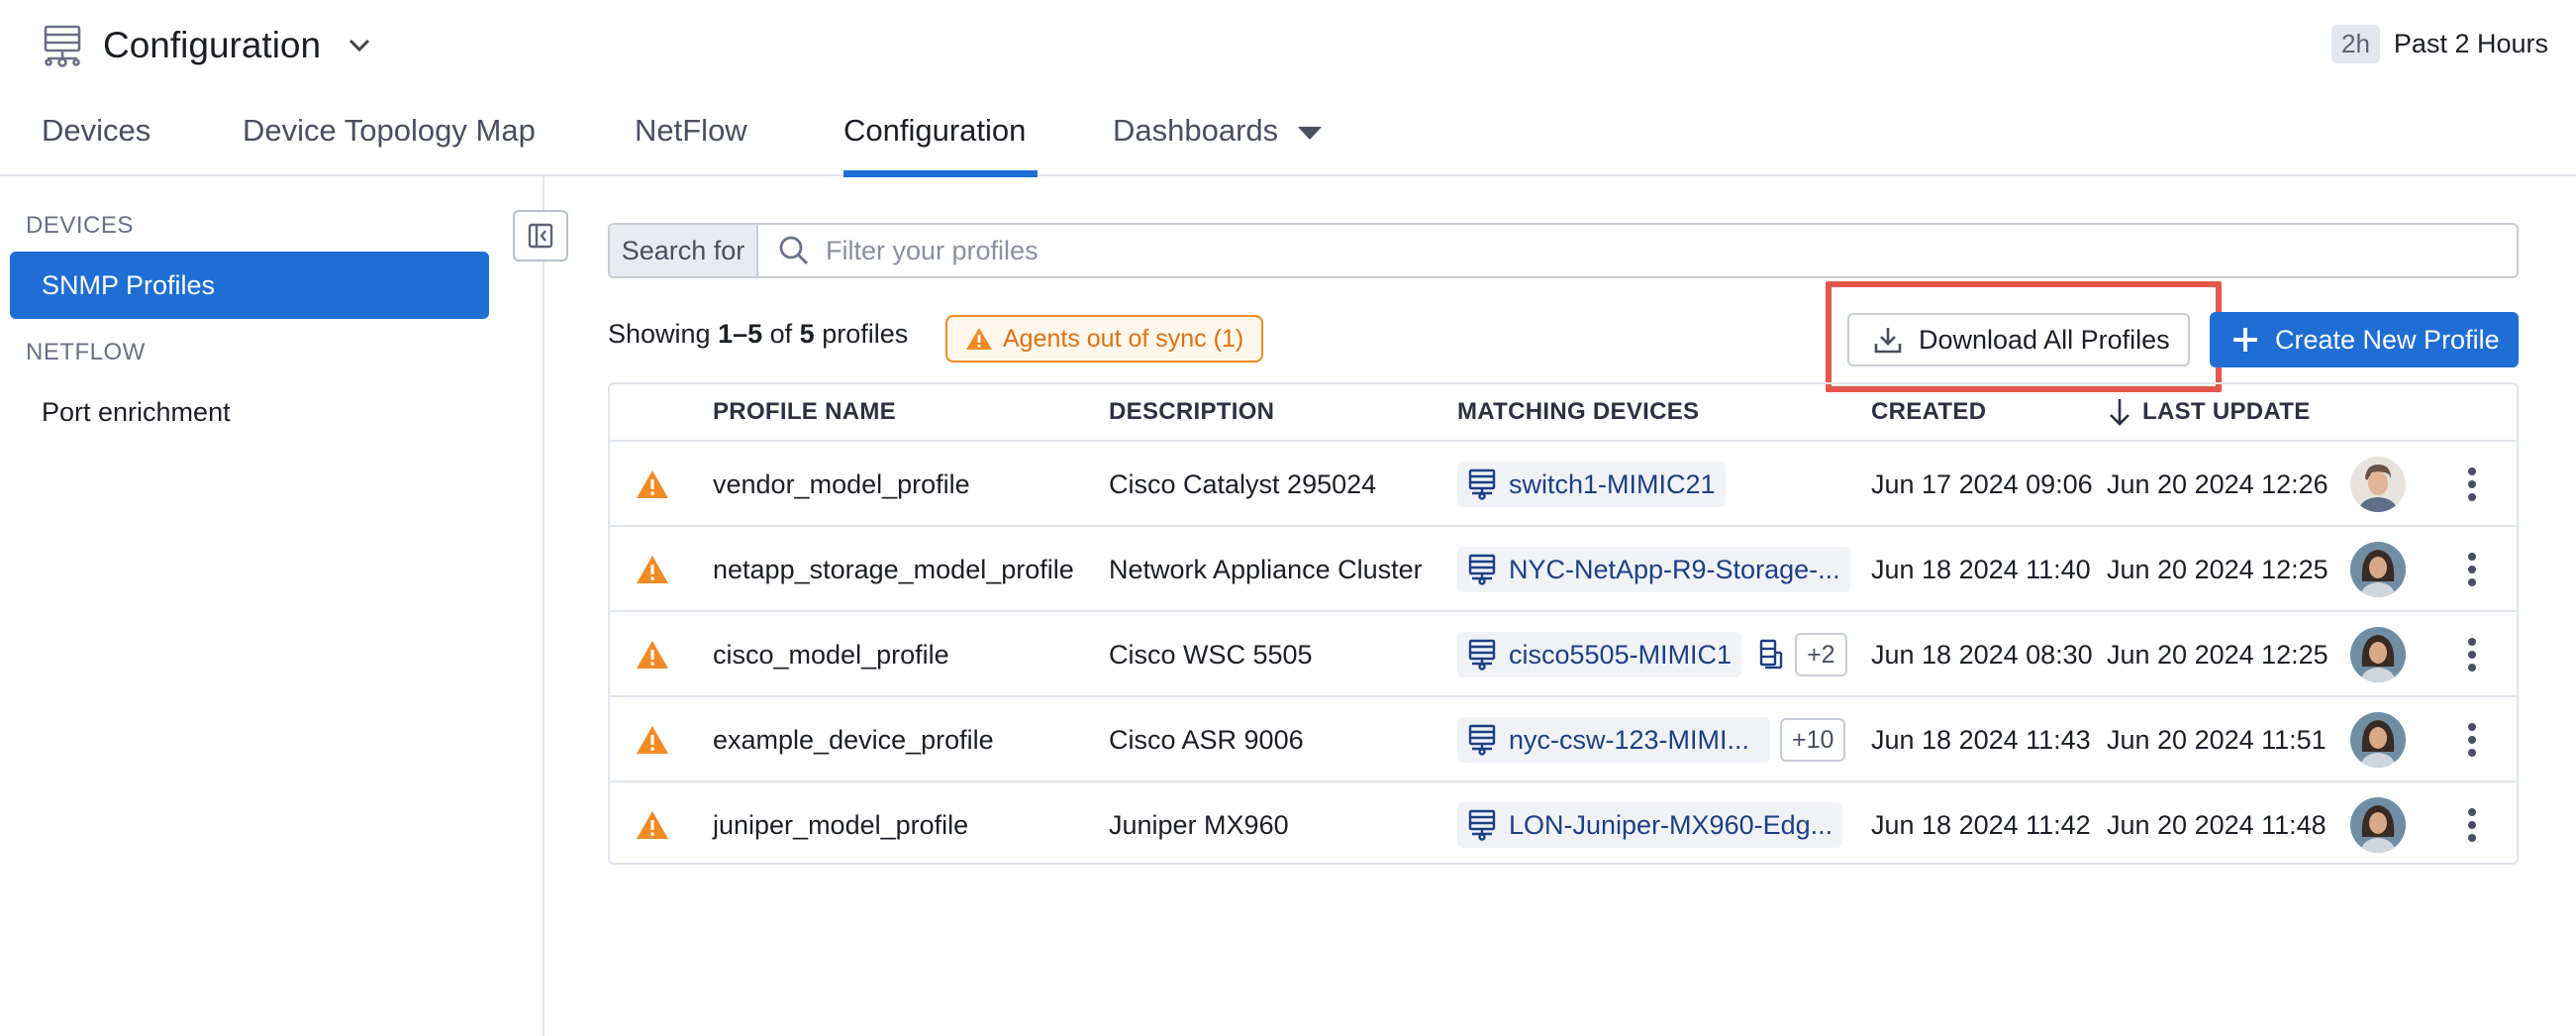 The width and height of the screenshot is (2576, 1036). Describe the element at coordinates (941, 138) in the screenshot. I see `tab-configuration: Configuration` at that location.